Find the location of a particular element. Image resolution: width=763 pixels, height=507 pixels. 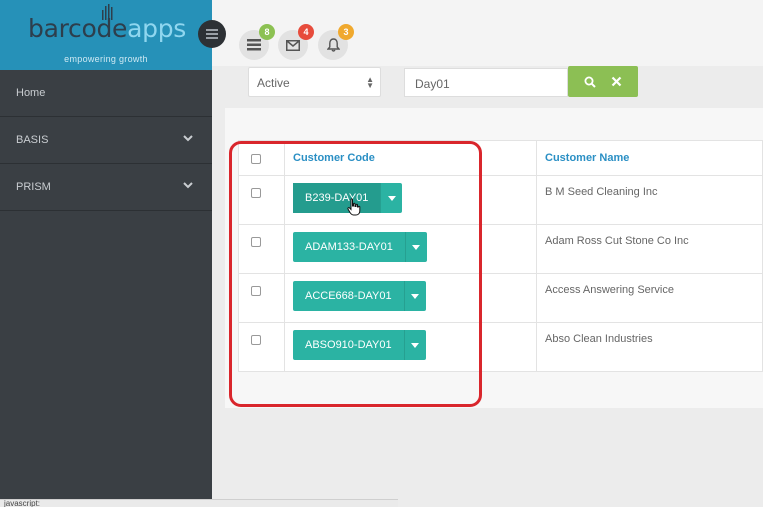

table-row: ABSO910-DAY01 Abso Clean Industries is located at coordinates (500, 347).